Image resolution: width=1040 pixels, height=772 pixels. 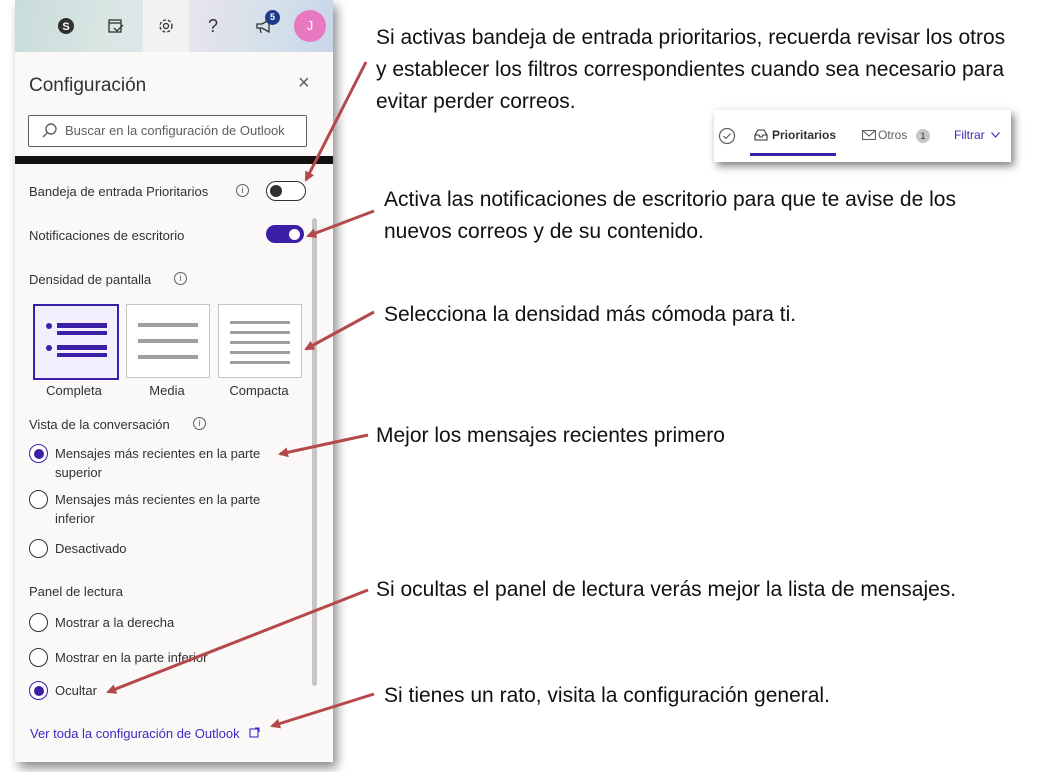 What do you see at coordinates (336, 121) in the screenshot?
I see `arrow-focused-inbox` at bounding box center [336, 121].